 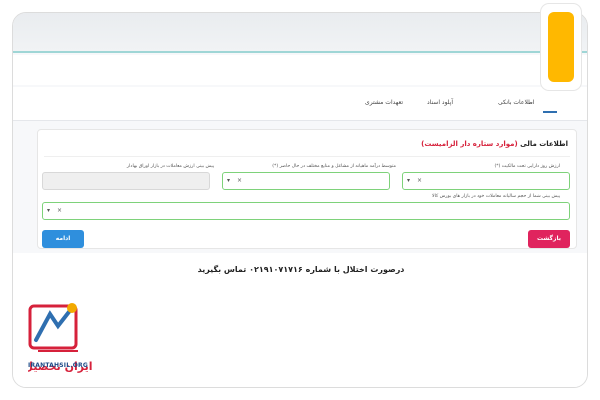 I want to click on side-tab, so click(x=561, y=47).